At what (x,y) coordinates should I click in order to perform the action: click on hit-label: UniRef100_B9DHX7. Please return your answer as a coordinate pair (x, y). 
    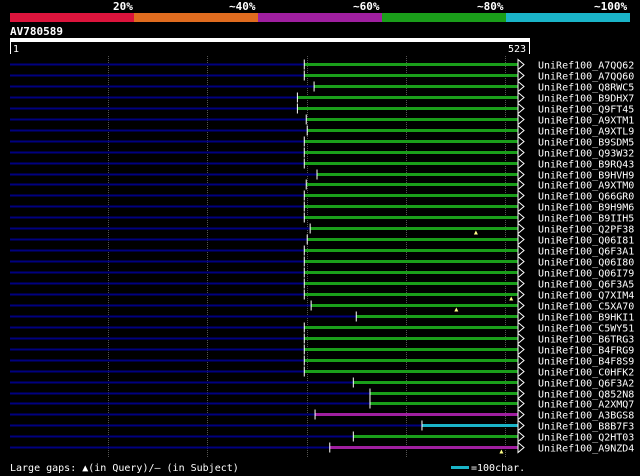
    Looking at the image, I should click on (586, 99).